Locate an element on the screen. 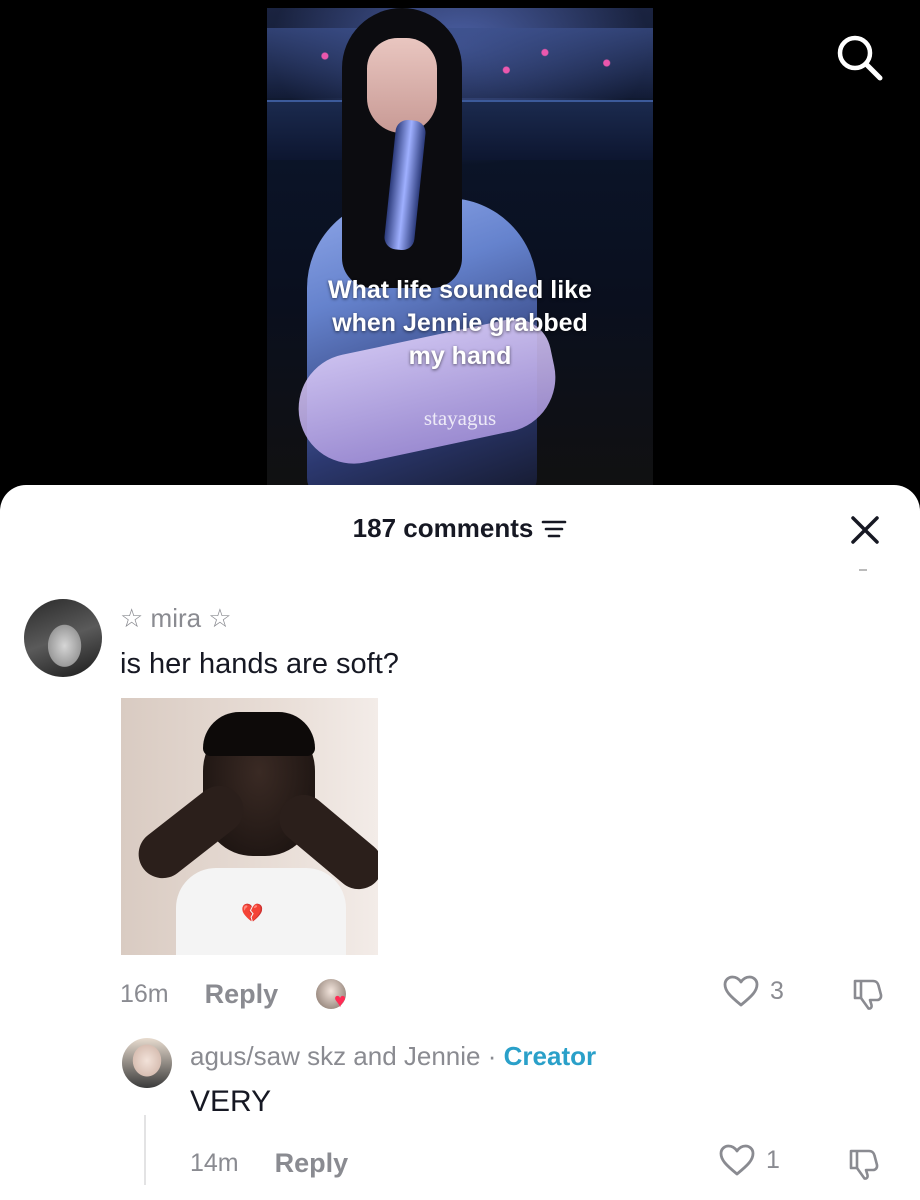 The image size is (920, 1200). video-caption-line: my hand is located at coordinates (460, 356).